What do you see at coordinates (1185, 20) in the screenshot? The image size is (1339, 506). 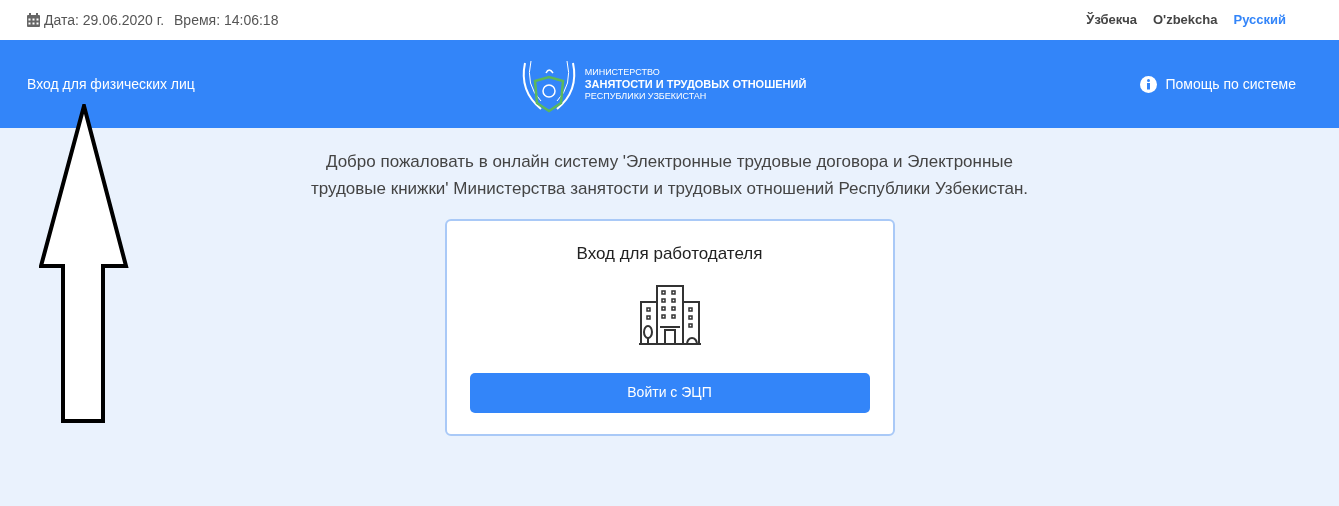 I see `language-link: O'zbekcha` at bounding box center [1185, 20].